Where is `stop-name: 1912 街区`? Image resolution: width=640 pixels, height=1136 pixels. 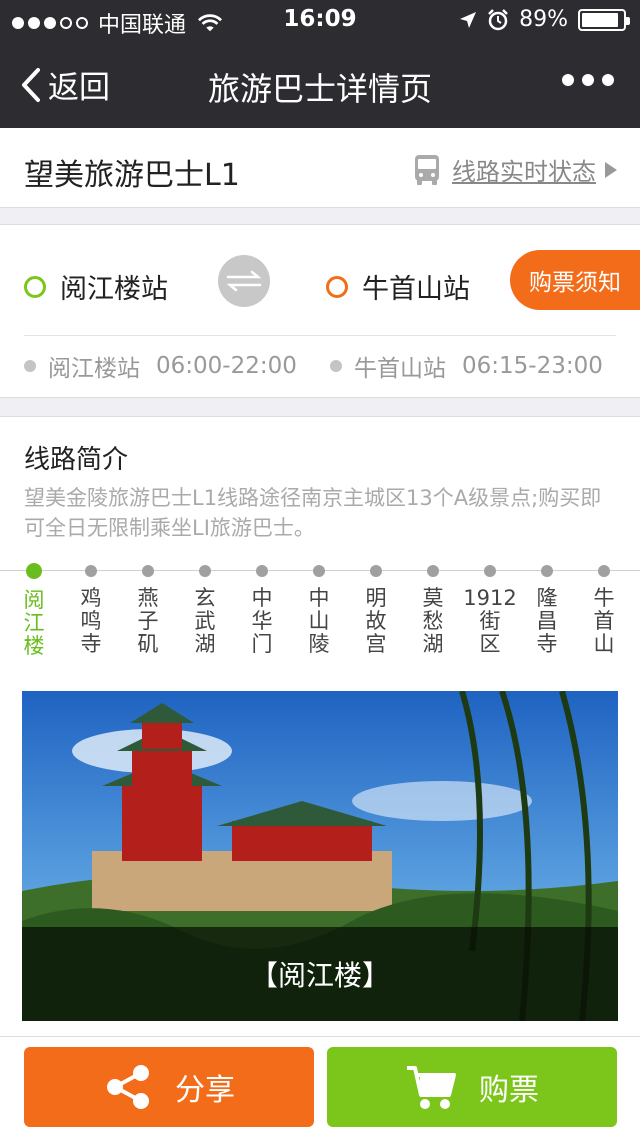
stop-name: 1912 街区 is located at coordinates (490, 621).